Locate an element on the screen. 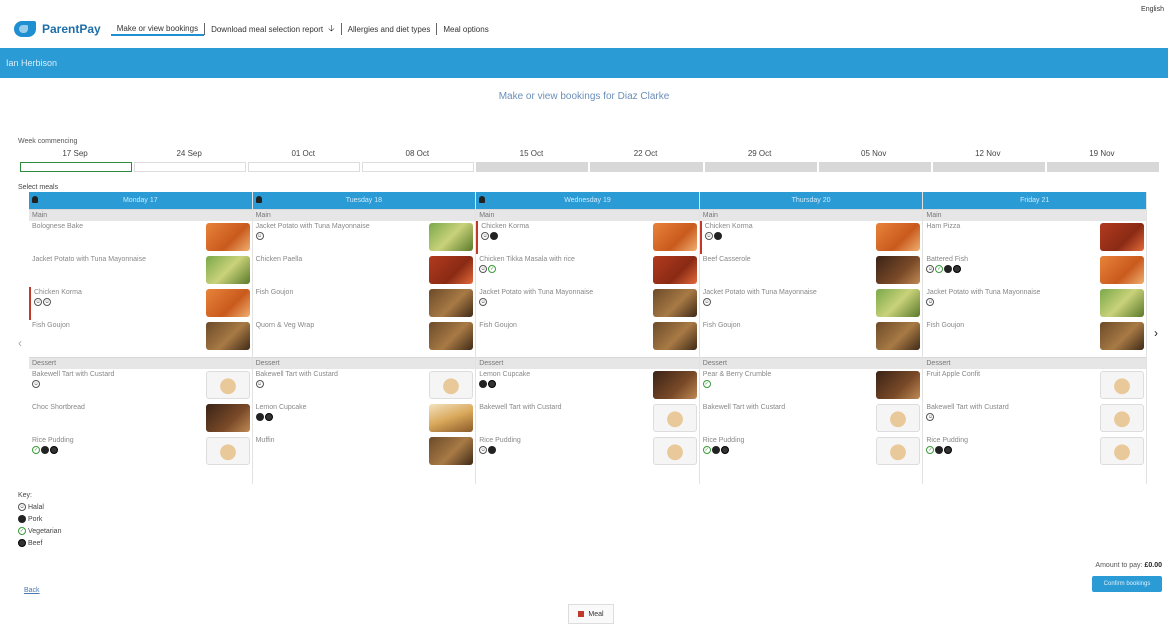 The width and height of the screenshot is (1168, 632). week-tab: 12 Nov is located at coordinates (988, 159).